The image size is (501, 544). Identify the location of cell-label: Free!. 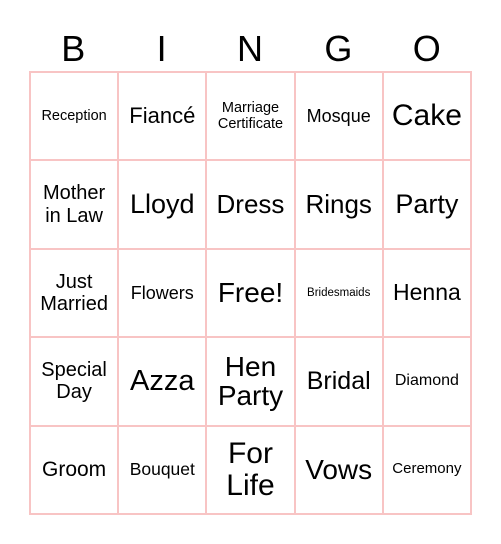
(250, 293).